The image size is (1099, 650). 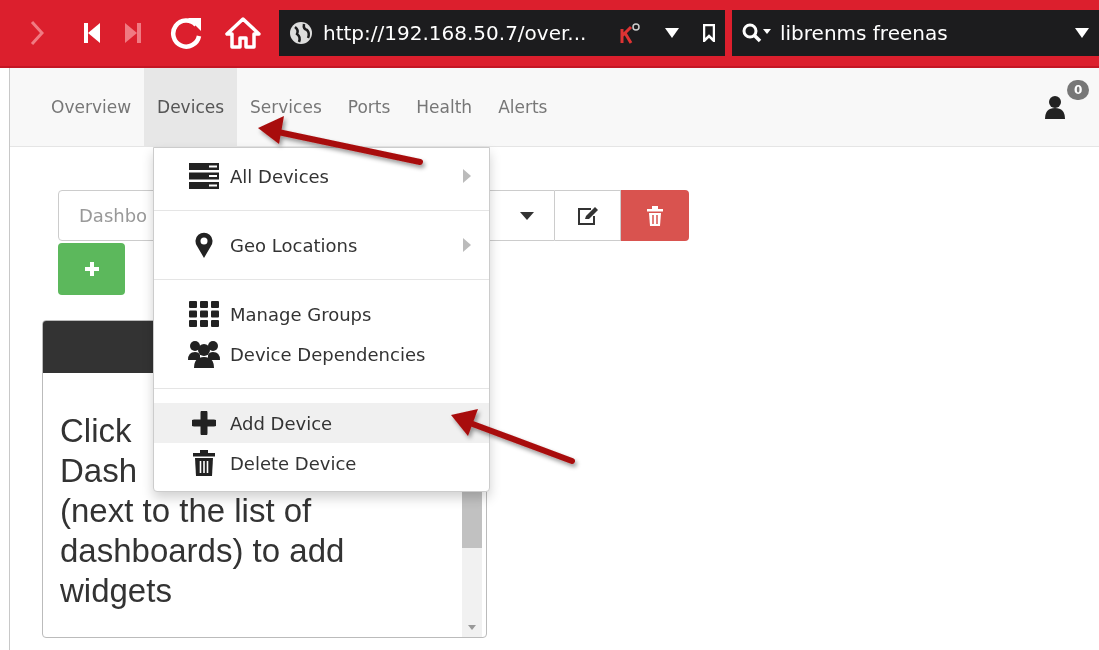 What do you see at coordinates (186, 33) in the screenshot?
I see `reload-icon` at bounding box center [186, 33].